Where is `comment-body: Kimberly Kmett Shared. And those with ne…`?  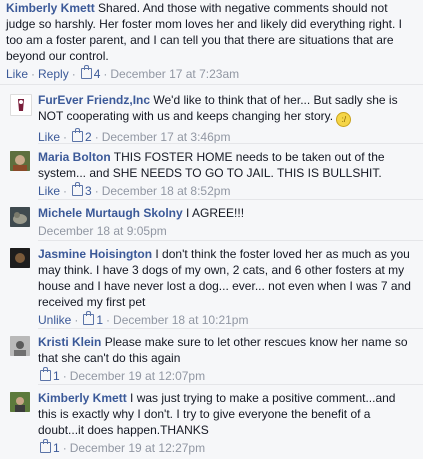 comment-body: Kimberly Kmett Shared. And those with ne… is located at coordinates (211, 32).